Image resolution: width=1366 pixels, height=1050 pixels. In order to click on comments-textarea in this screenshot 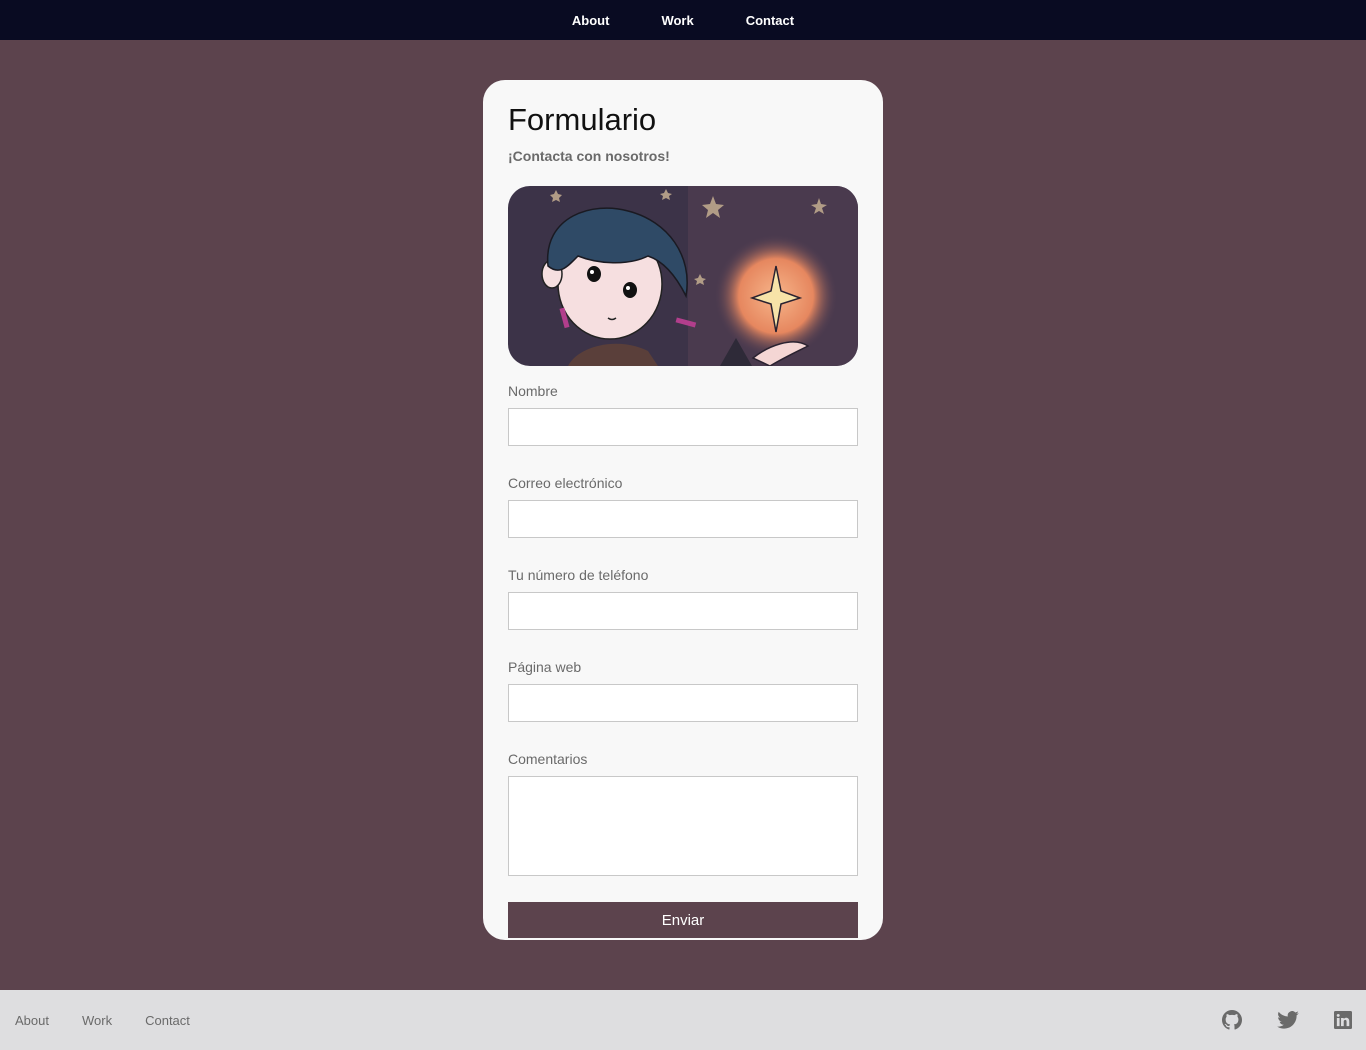, I will do `click(683, 826)`.